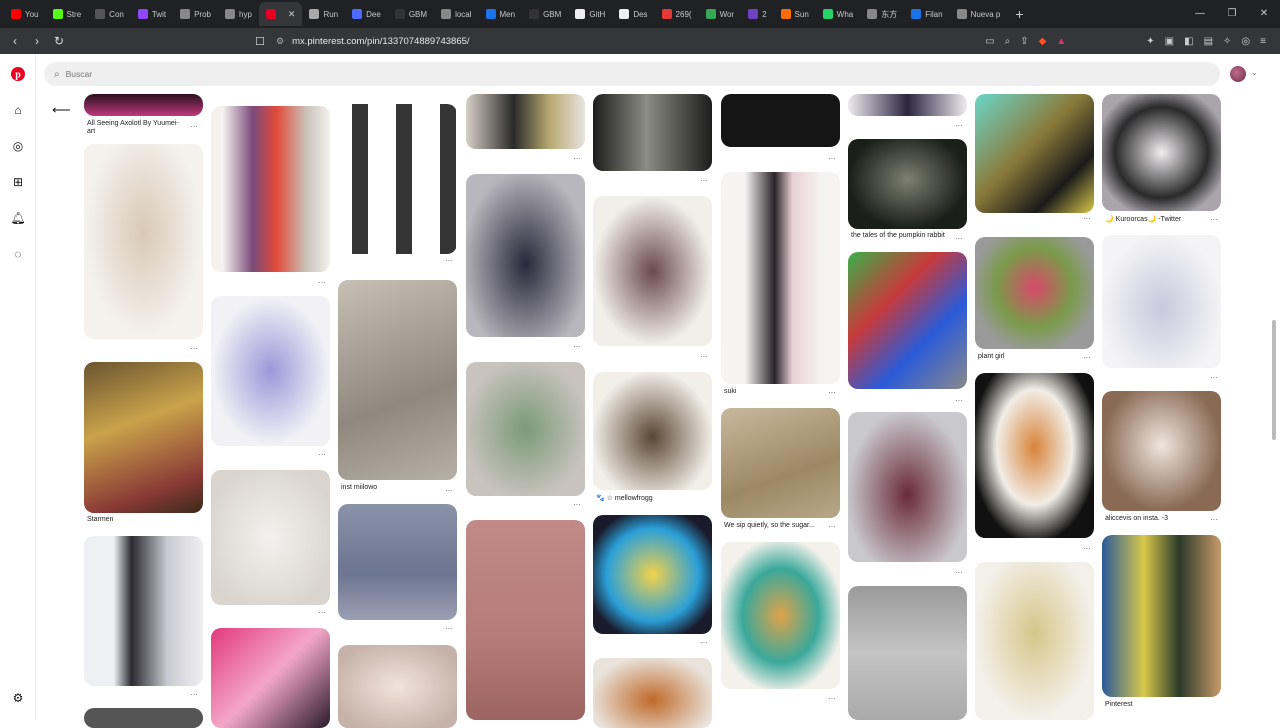 This screenshot has height=728, width=1280. What do you see at coordinates (18, 698) in the screenshot?
I see `settings-icon: ⚙` at bounding box center [18, 698].